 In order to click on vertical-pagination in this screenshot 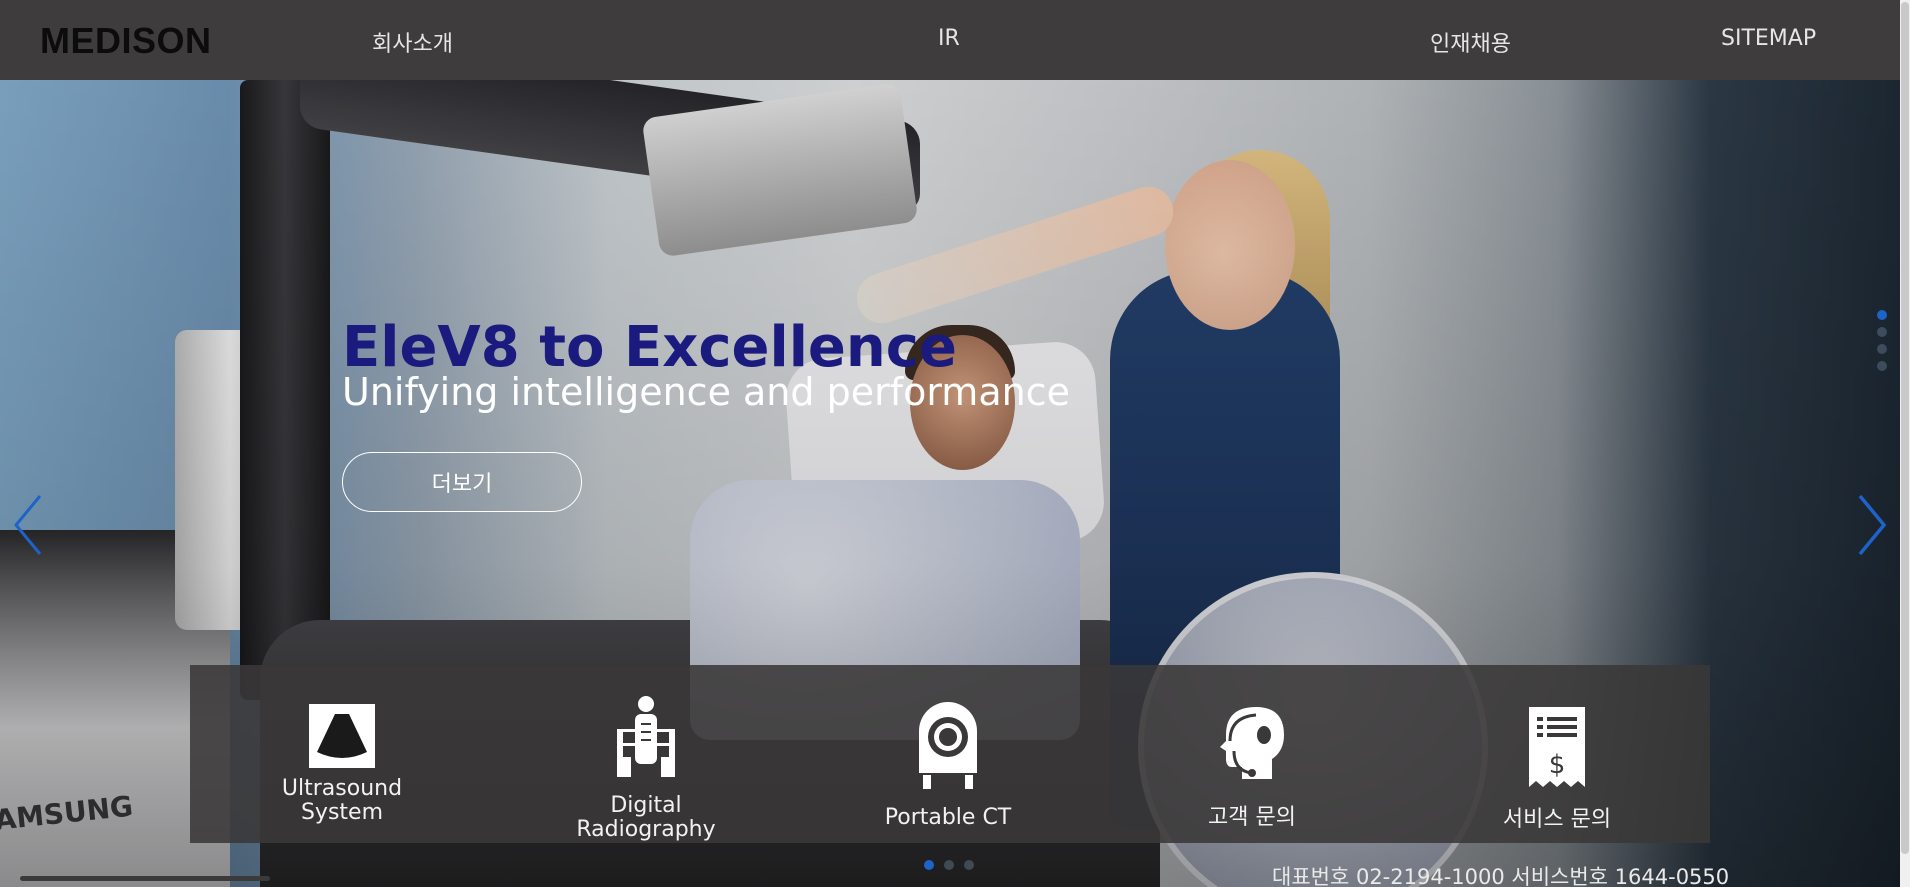, I will do `click(1883, 344)`.